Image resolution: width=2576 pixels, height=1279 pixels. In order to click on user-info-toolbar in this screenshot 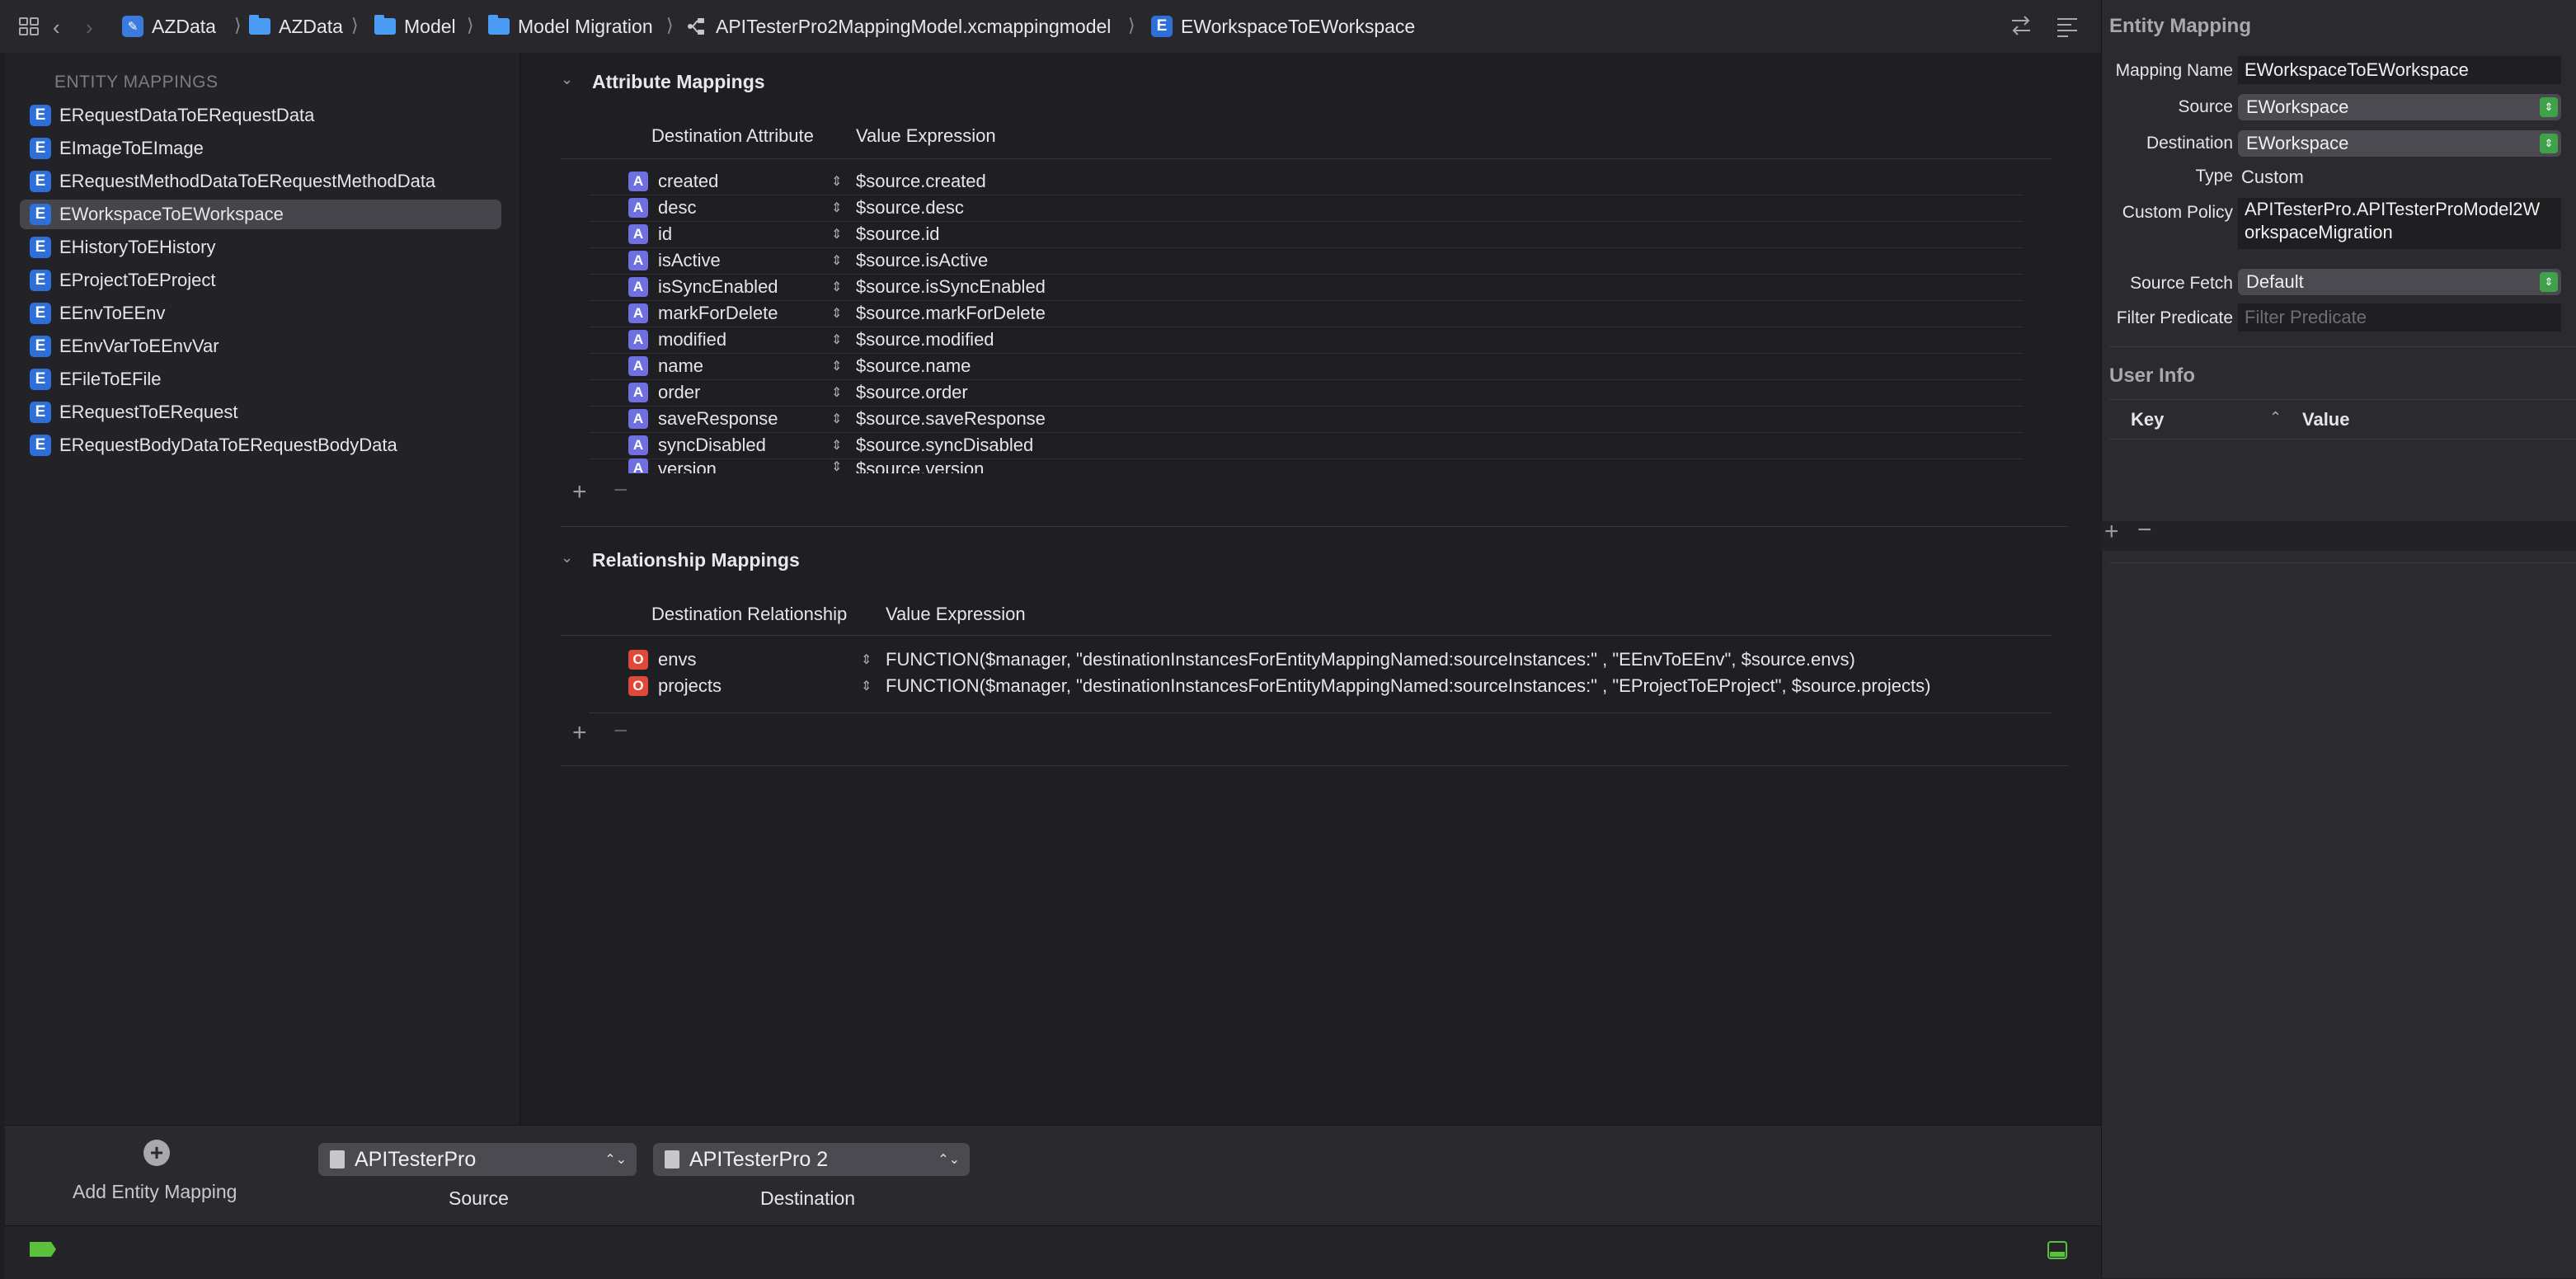, I will do `click(2338, 536)`.